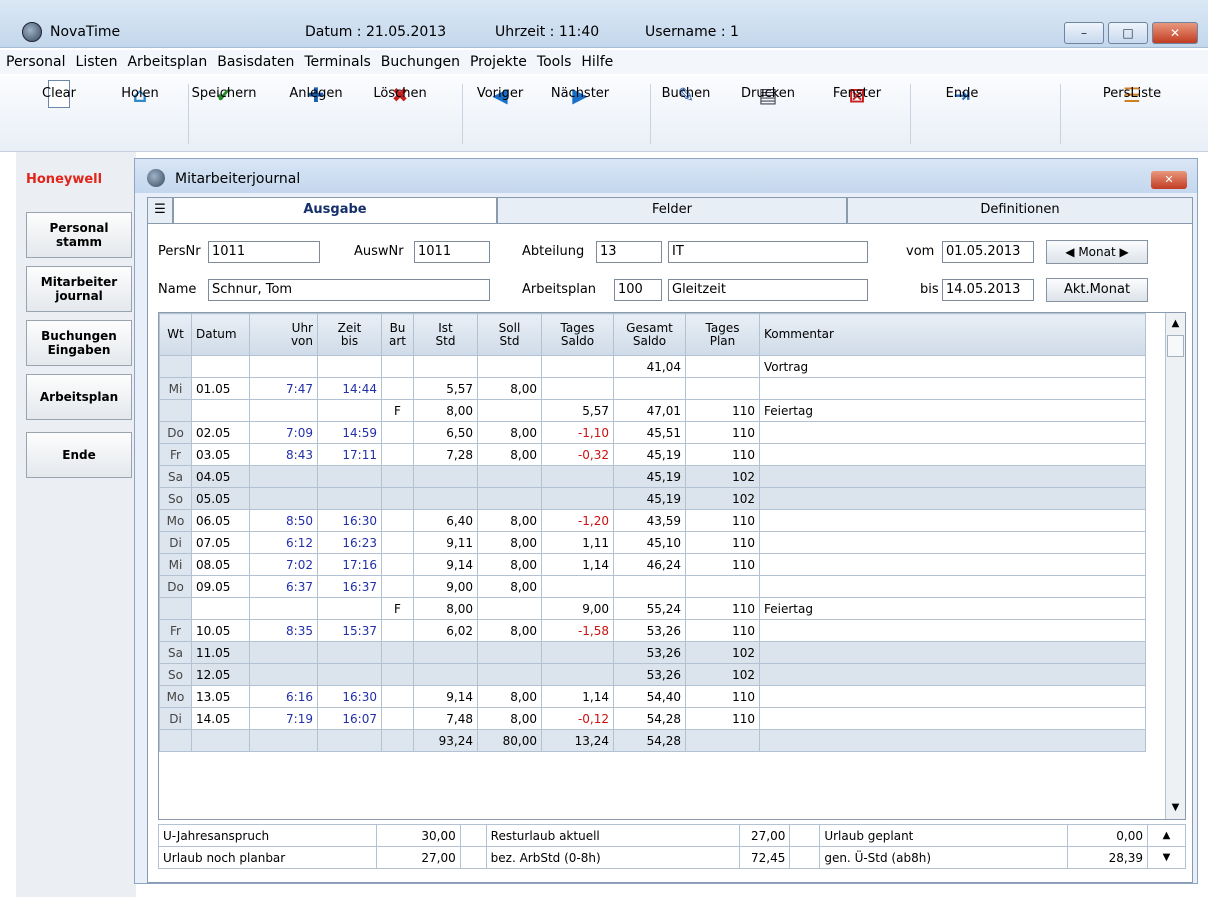 This screenshot has height=897, width=1208. I want to click on cell-ist: 6,02, so click(445, 630).